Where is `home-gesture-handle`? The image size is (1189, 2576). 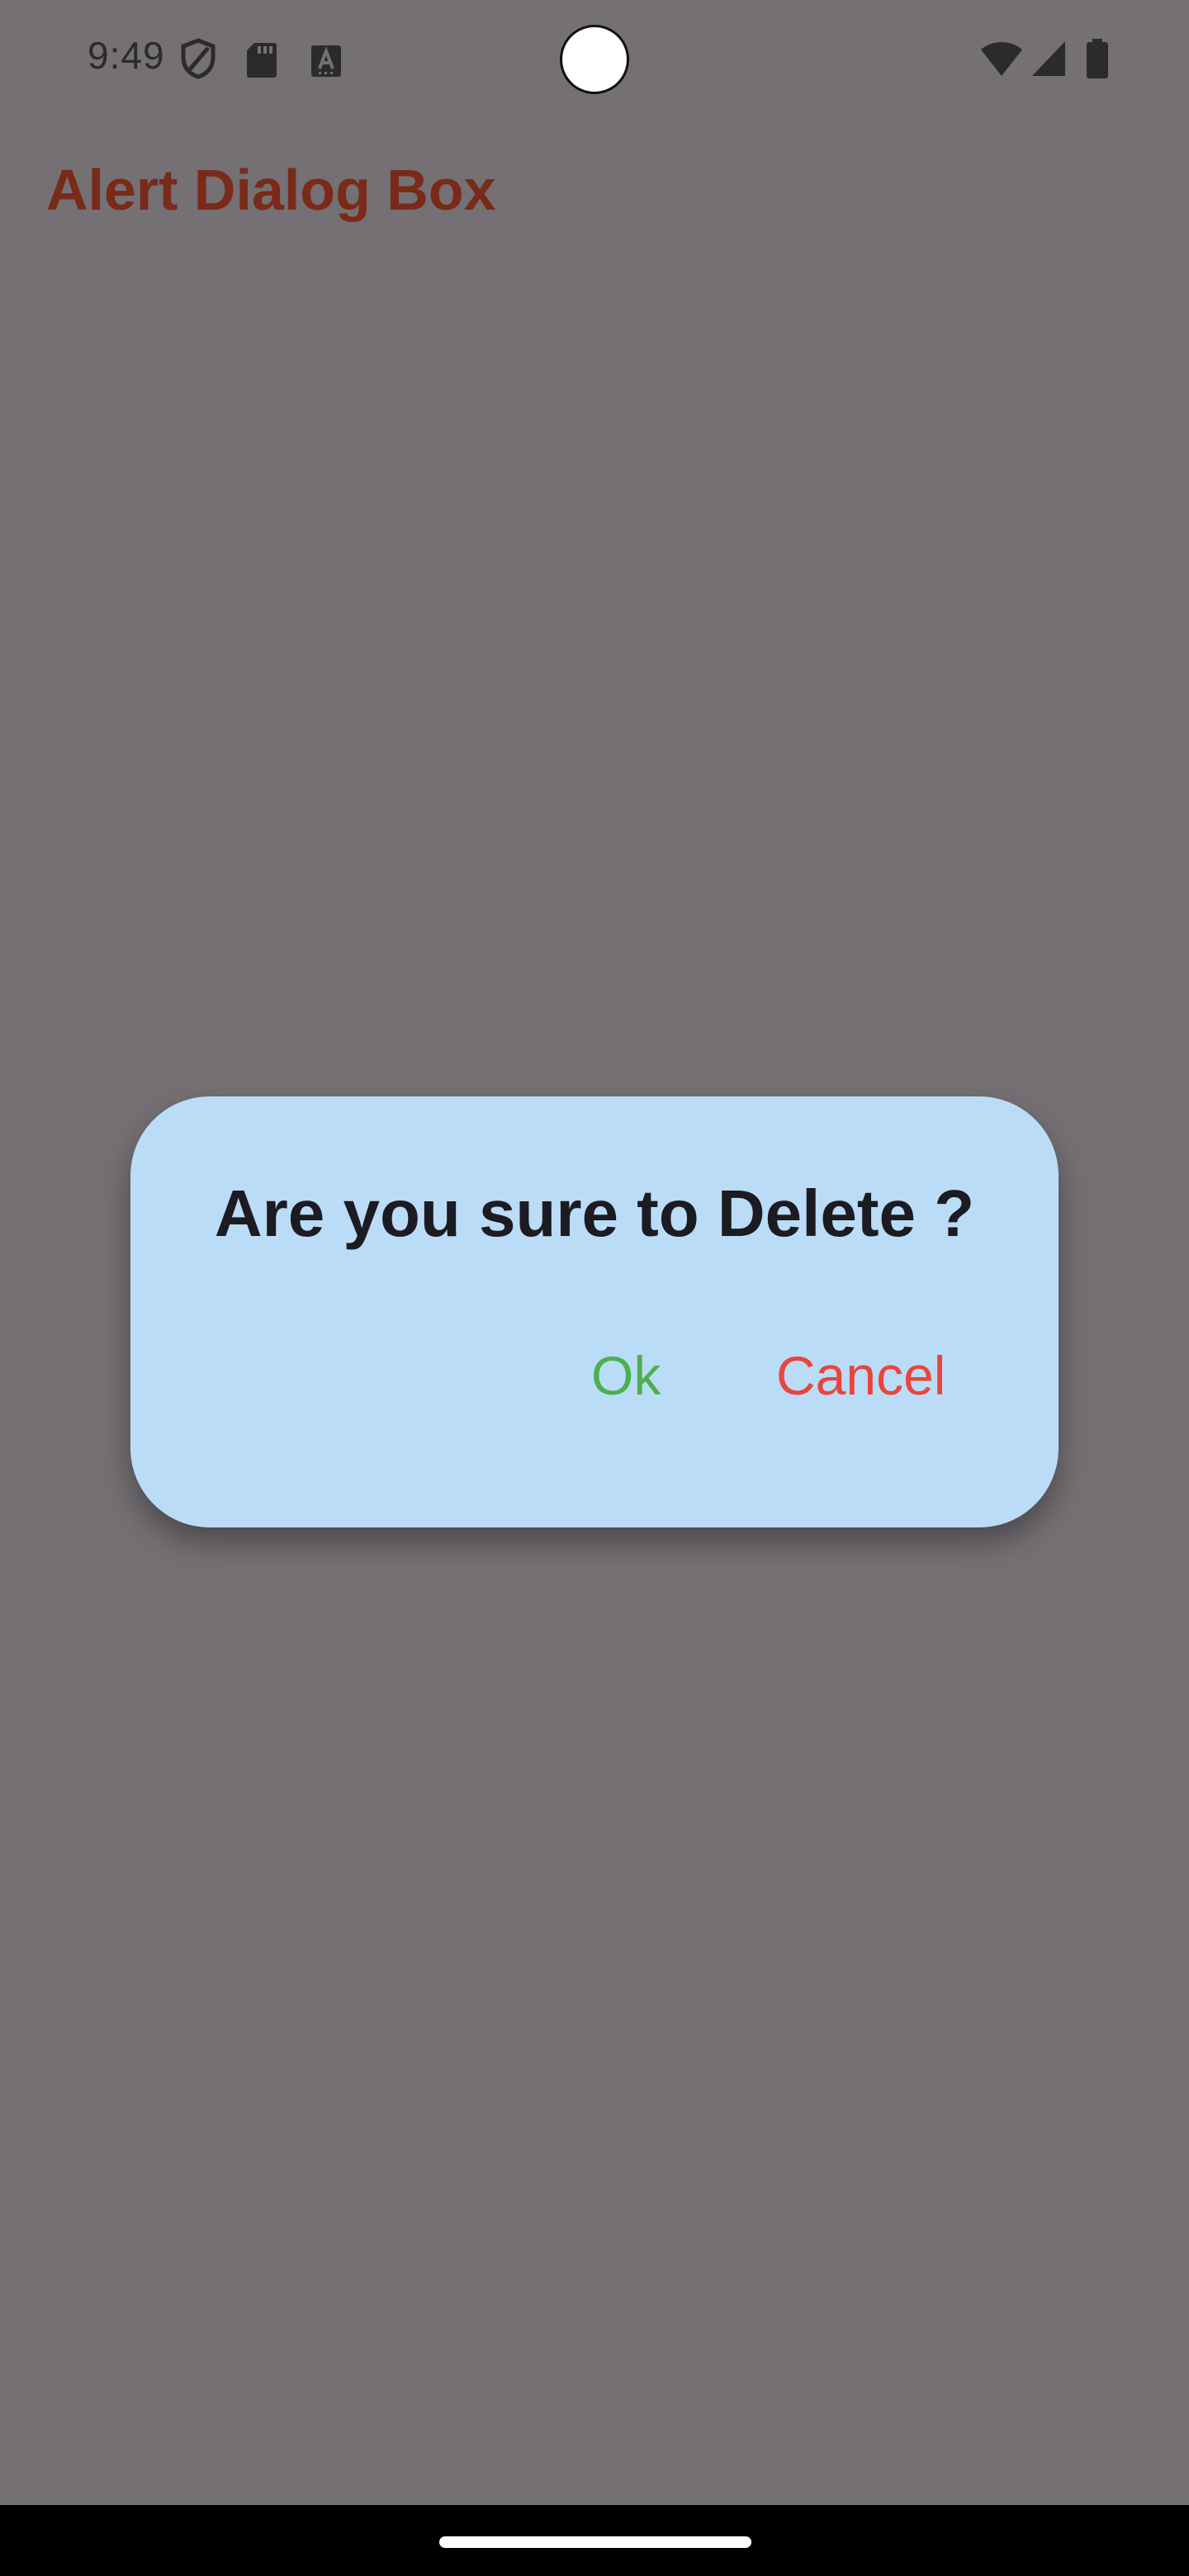
home-gesture-handle is located at coordinates (595, 2542).